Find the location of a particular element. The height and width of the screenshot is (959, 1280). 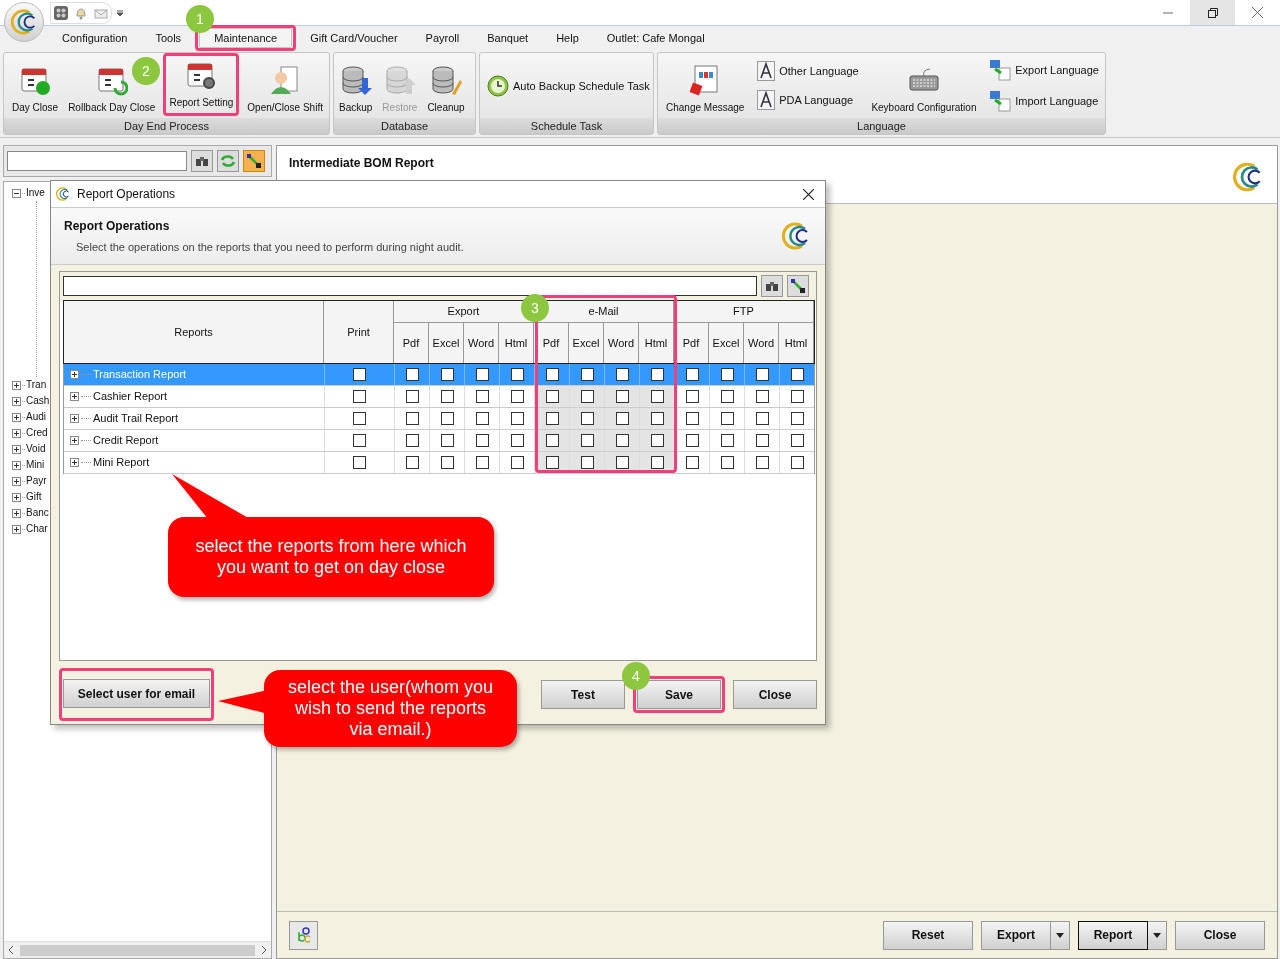

ribbon-button: Cleanup is located at coordinates (446, 85).